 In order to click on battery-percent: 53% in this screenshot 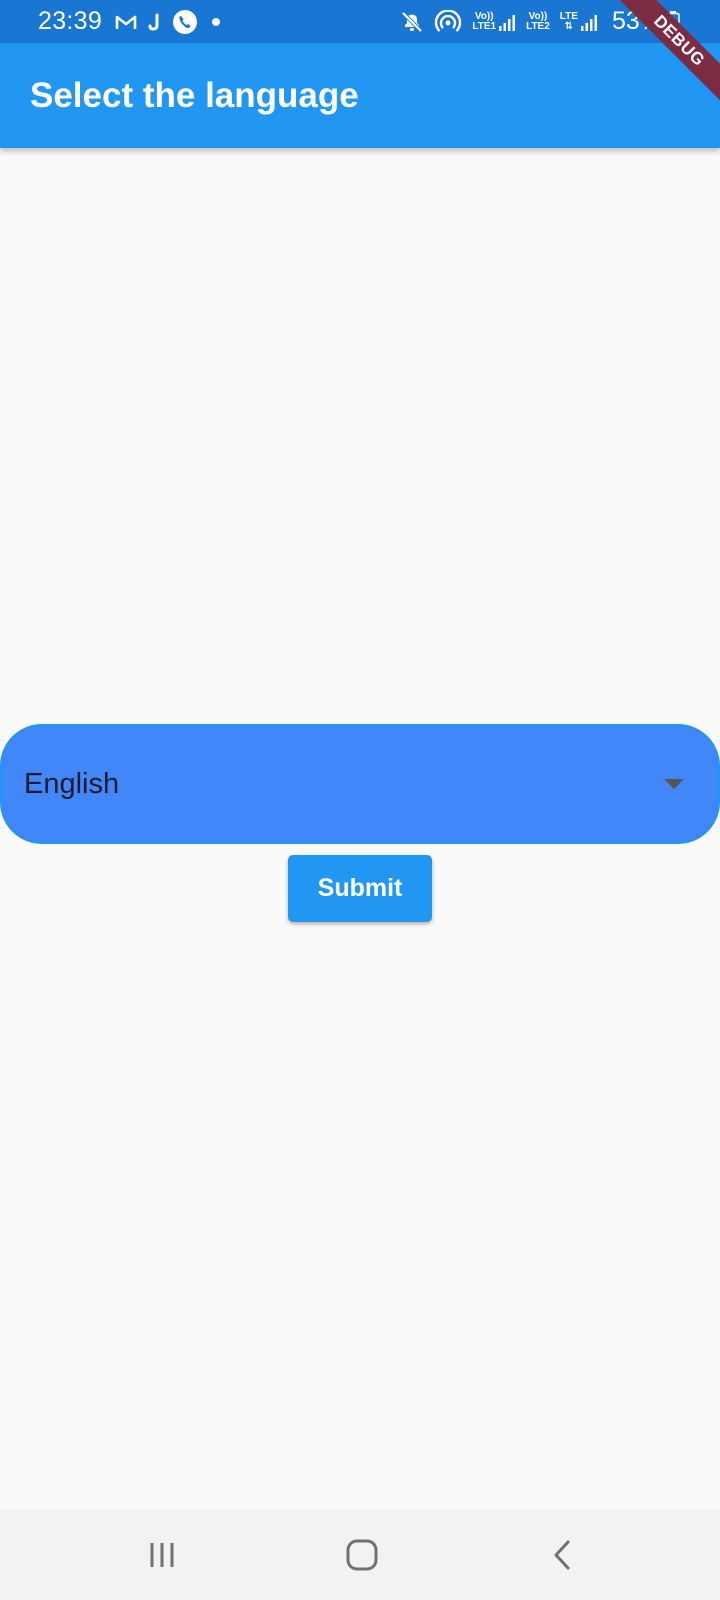, I will do `click(636, 21)`.